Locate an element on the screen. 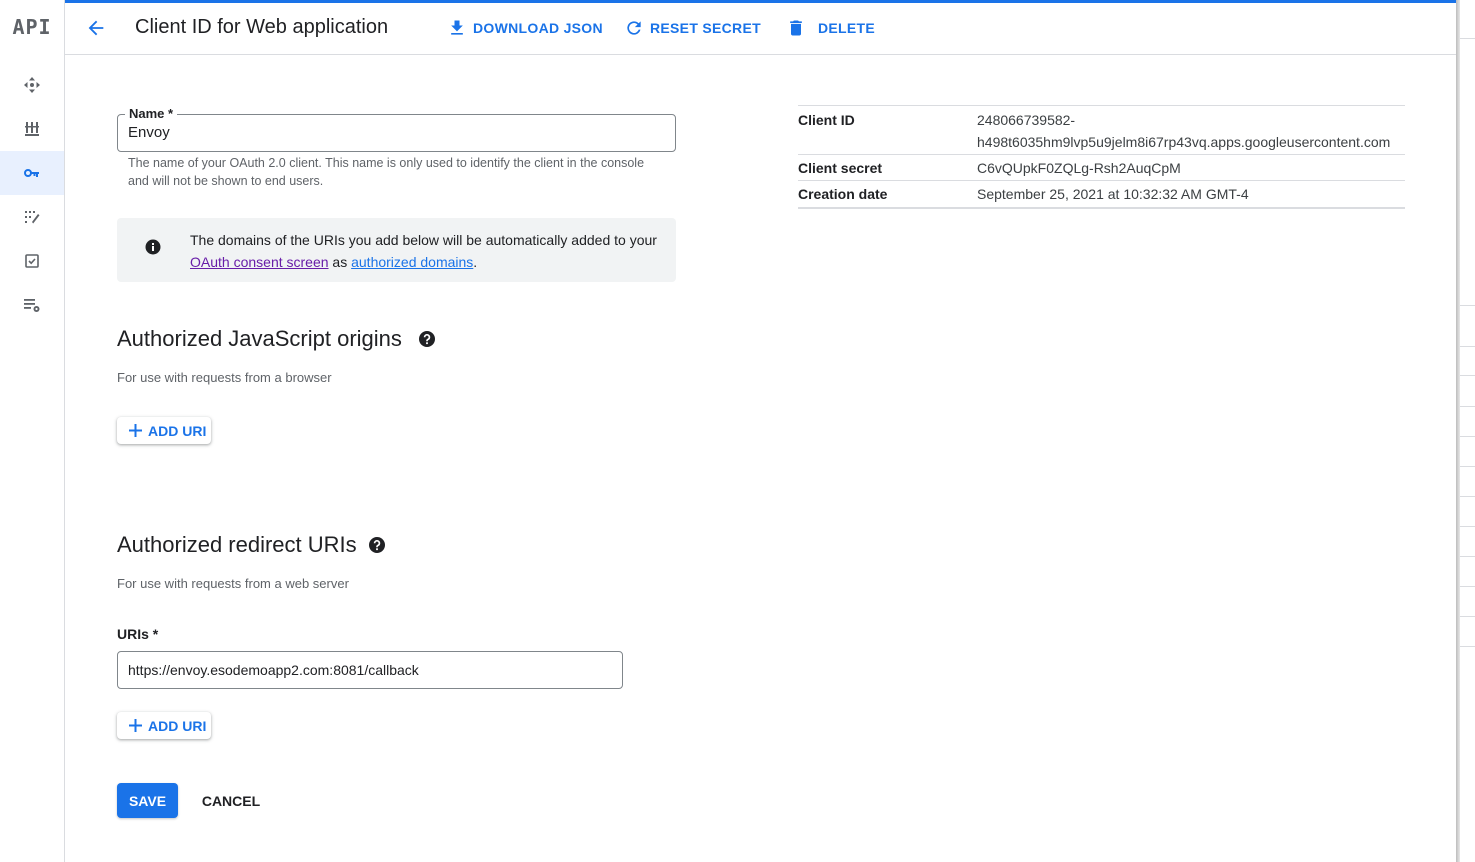 The width and height of the screenshot is (1475, 862). back-button is located at coordinates (96, 28).